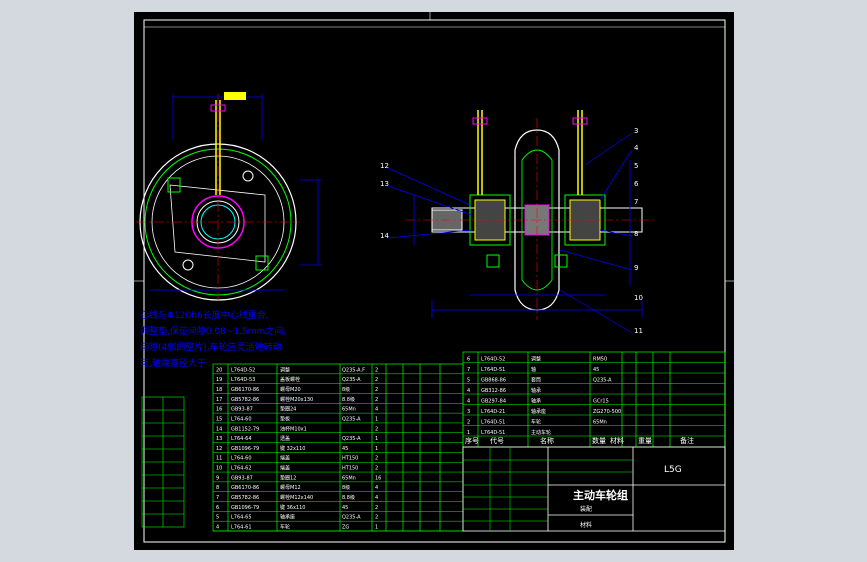  Describe the element at coordinates (219, 390) in the screenshot. I see `bom-no: 18` at that location.